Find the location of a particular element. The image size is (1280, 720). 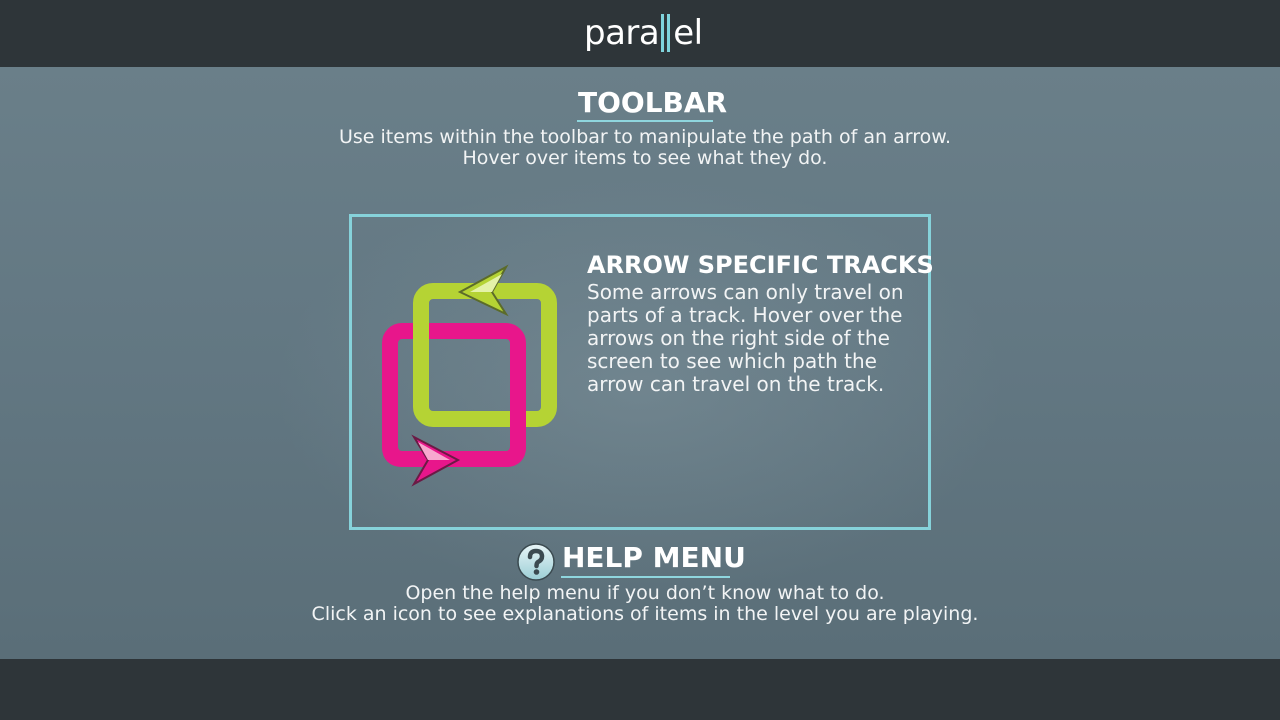

arrow-tracks-line: arrows on the right side of the is located at coordinates (738, 338).